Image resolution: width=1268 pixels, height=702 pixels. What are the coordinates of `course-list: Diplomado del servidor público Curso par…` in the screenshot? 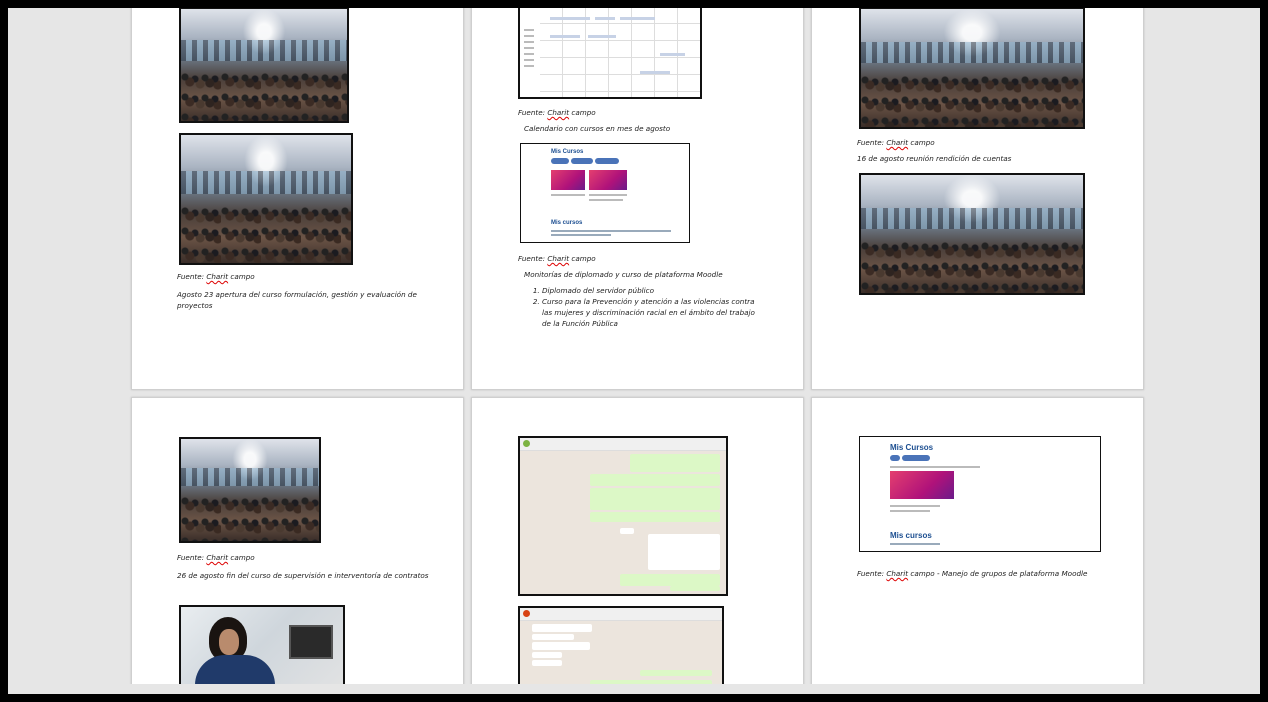 It's located at (642, 307).